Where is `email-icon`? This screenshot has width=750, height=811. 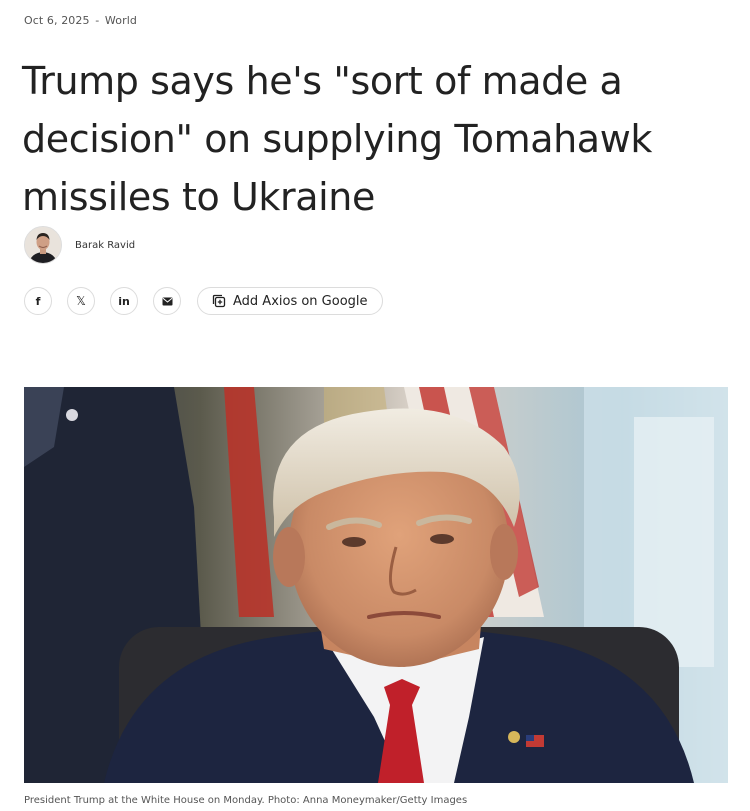
email-icon is located at coordinates (167, 301).